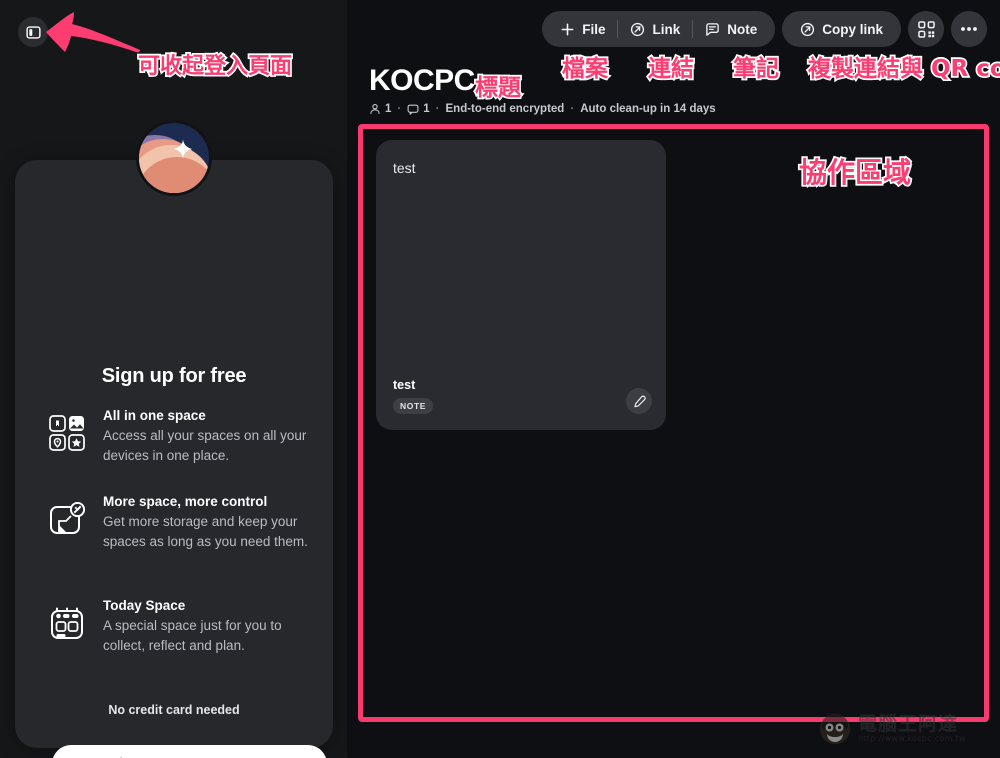 This screenshot has width=1000, height=758. I want to click on note-card-footer: test NOTE, so click(522, 396).